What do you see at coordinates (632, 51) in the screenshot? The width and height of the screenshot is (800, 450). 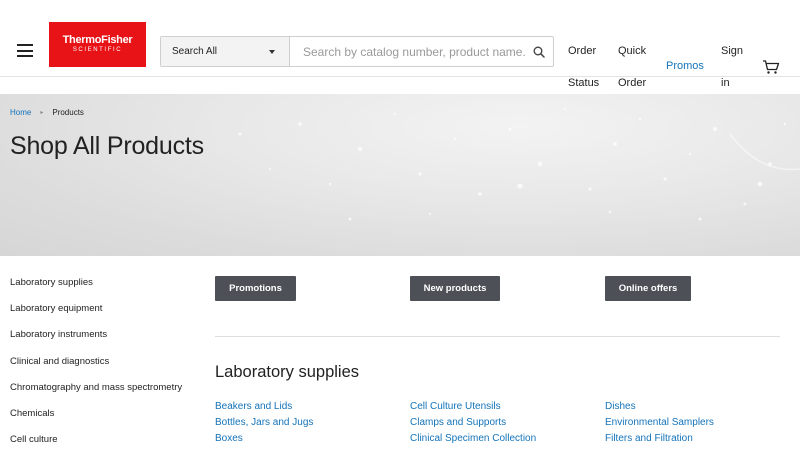 I see `quick-order-label-1: Quick` at bounding box center [632, 51].